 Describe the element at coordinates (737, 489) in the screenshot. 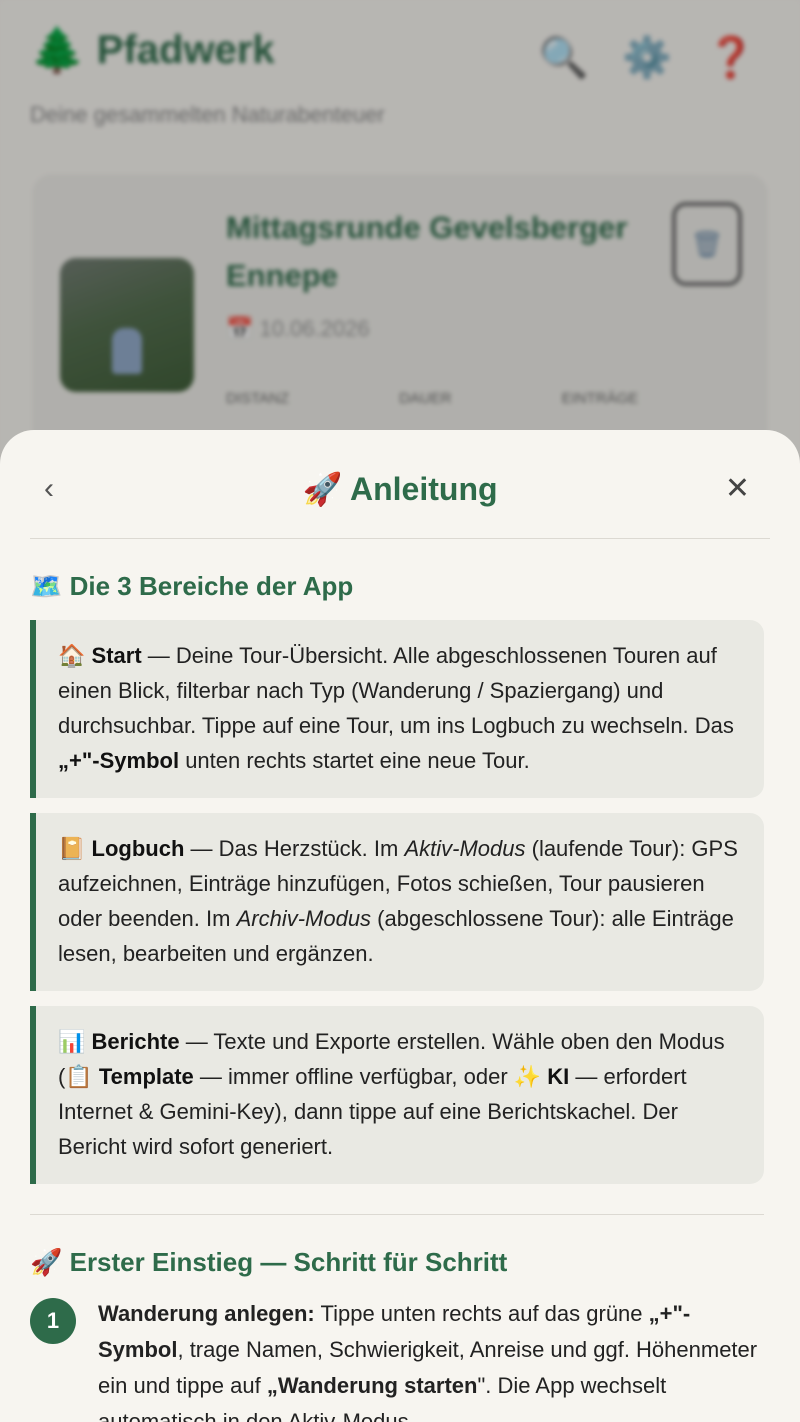

I see `close-button: ✕` at that location.